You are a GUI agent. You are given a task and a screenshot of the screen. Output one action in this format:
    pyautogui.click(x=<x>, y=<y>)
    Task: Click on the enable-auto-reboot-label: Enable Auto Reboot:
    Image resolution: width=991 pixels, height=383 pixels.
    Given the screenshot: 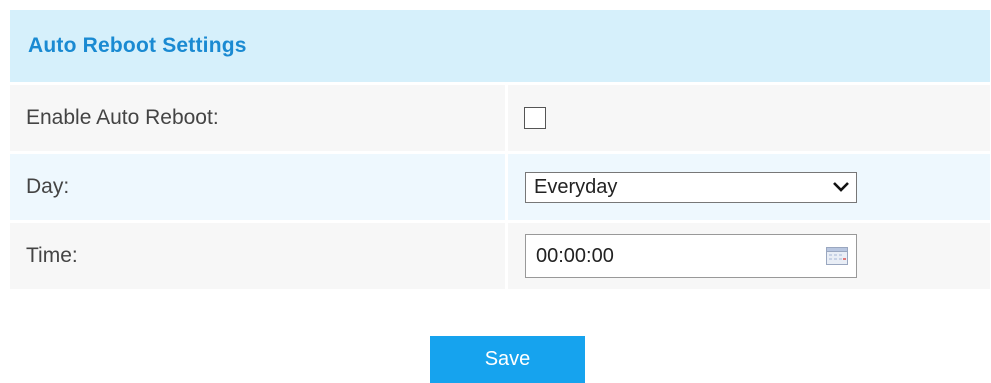 What is the action you would take?
    pyautogui.click(x=257, y=118)
    